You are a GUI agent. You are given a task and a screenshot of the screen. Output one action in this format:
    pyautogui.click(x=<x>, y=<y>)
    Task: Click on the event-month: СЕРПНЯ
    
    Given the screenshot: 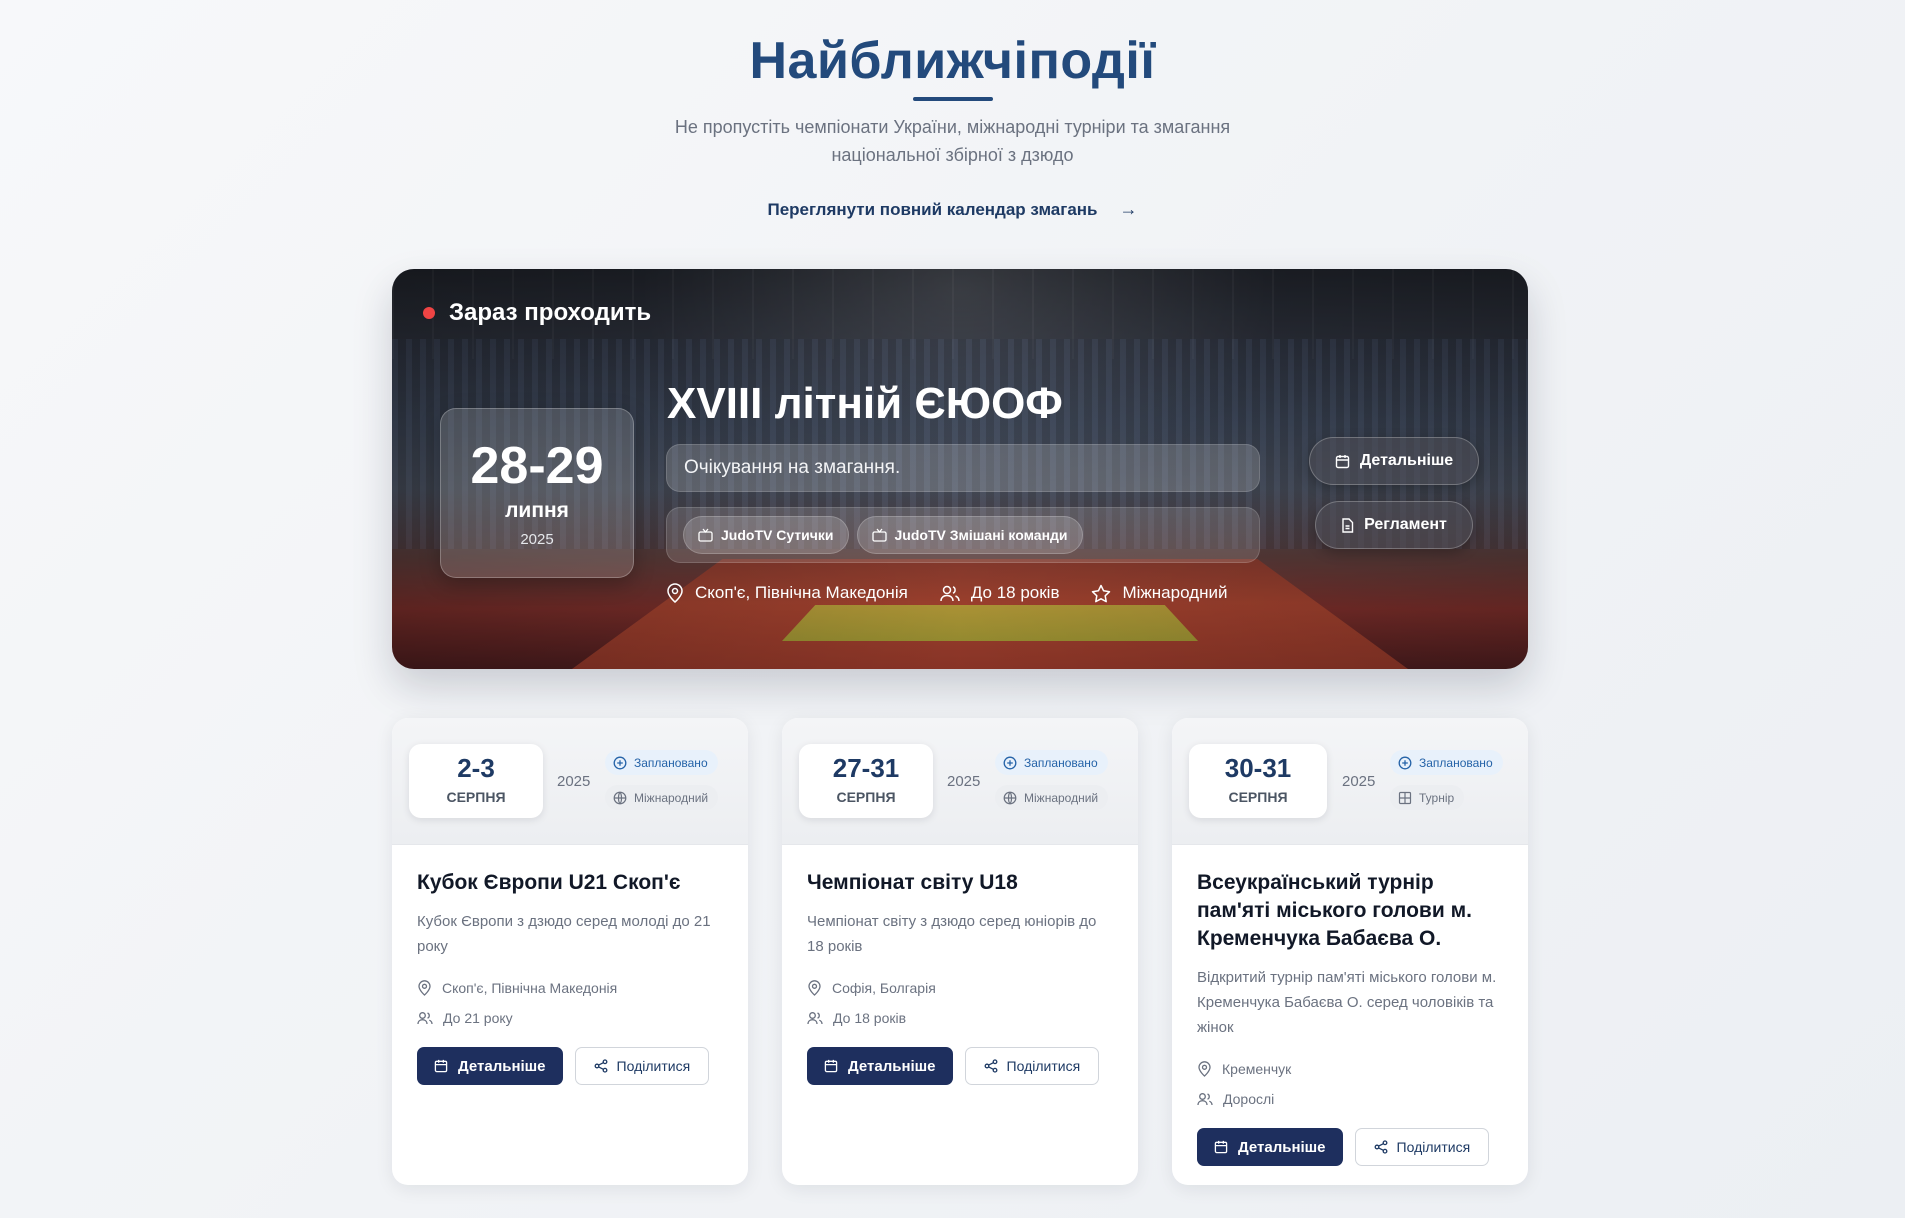 What is the action you would take?
    pyautogui.click(x=476, y=797)
    